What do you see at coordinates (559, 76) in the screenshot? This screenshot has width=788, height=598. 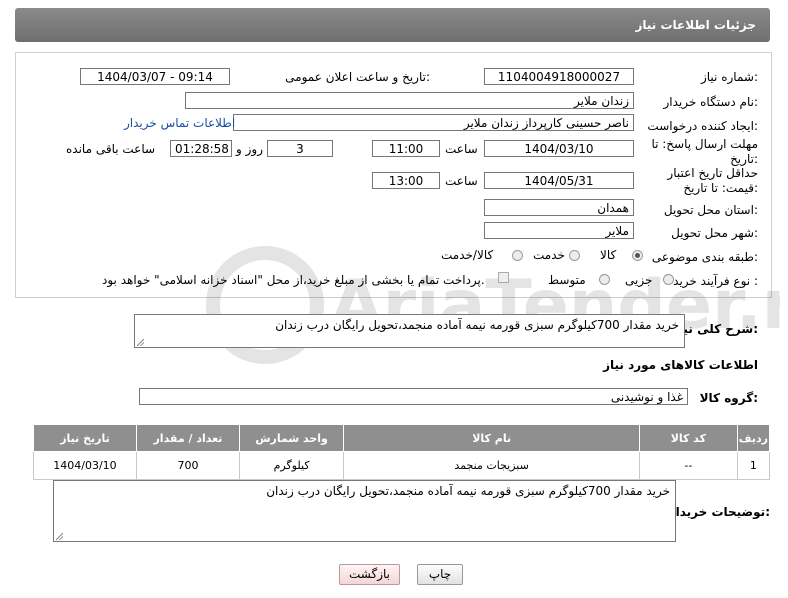 I see `need-number-field: 1104004918000027` at bounding box center [559, 76].